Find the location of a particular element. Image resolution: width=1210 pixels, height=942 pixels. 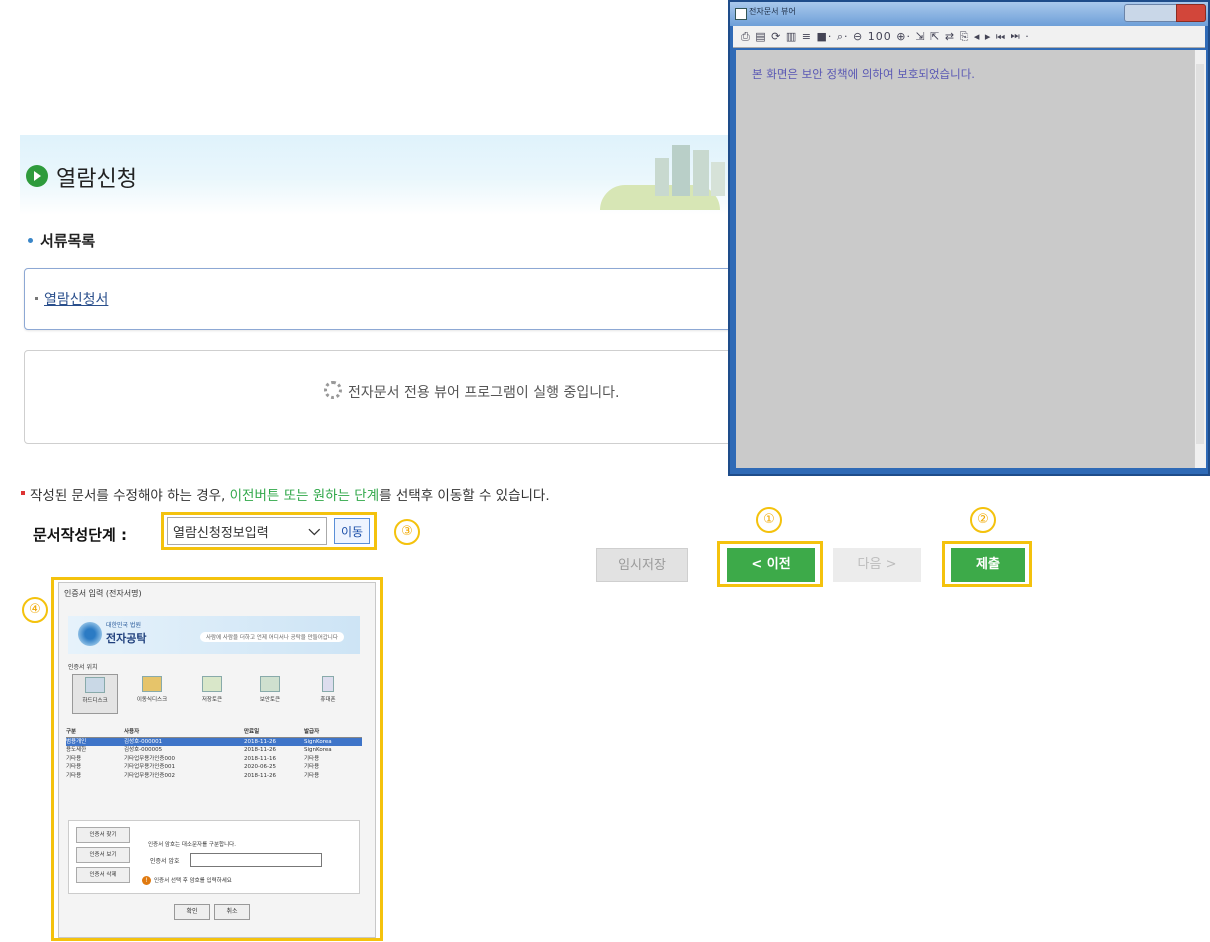

court-logo-icon is located at coordinates (90, 634).